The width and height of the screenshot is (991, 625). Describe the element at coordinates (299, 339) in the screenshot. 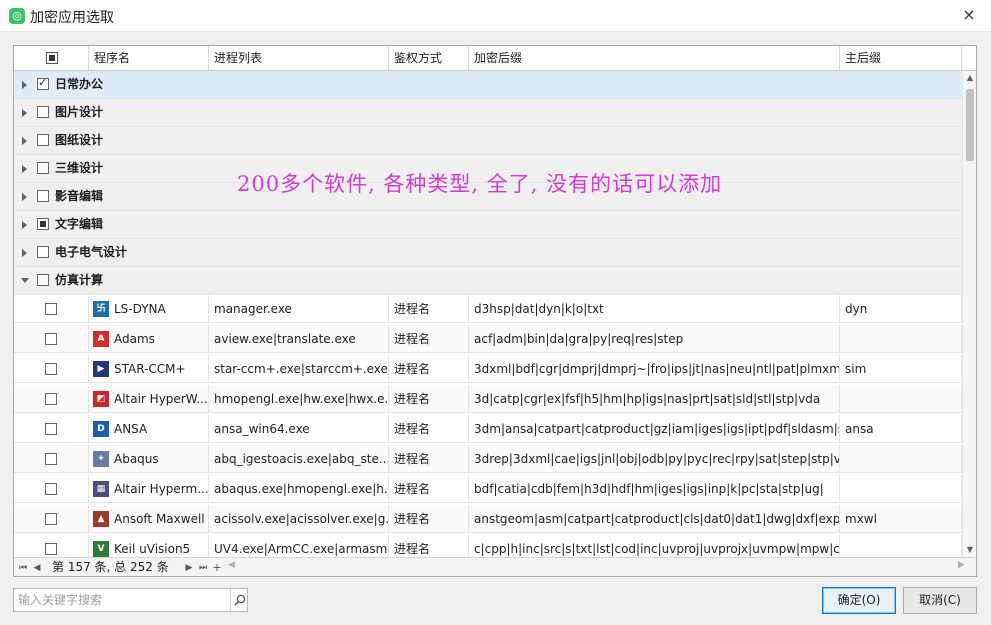

I see `cell-process-list: aview.exe|translate.exe` at that location.